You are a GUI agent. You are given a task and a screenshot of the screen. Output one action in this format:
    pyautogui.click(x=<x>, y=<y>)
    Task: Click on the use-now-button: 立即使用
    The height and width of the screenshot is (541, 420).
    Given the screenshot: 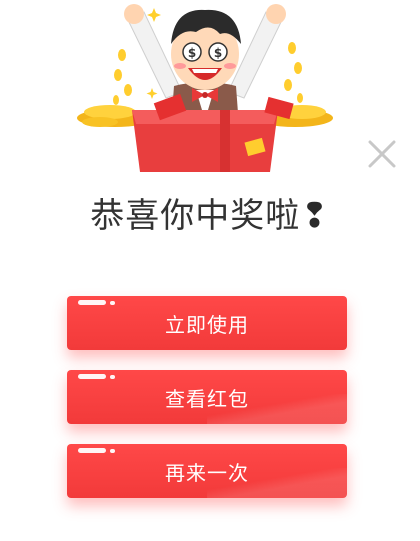 What is the action you would take?
    pyautogui.click(x=207, y=323)
    